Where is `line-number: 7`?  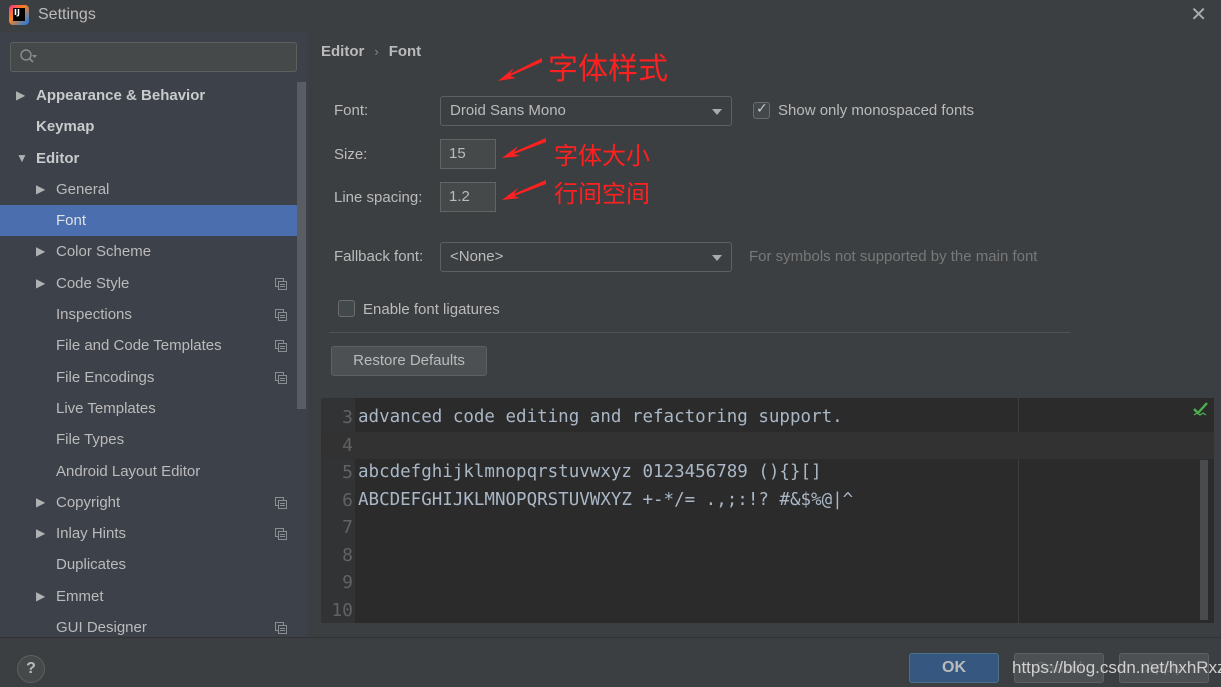 line-number: 7 is located at coordinates (347, 527).